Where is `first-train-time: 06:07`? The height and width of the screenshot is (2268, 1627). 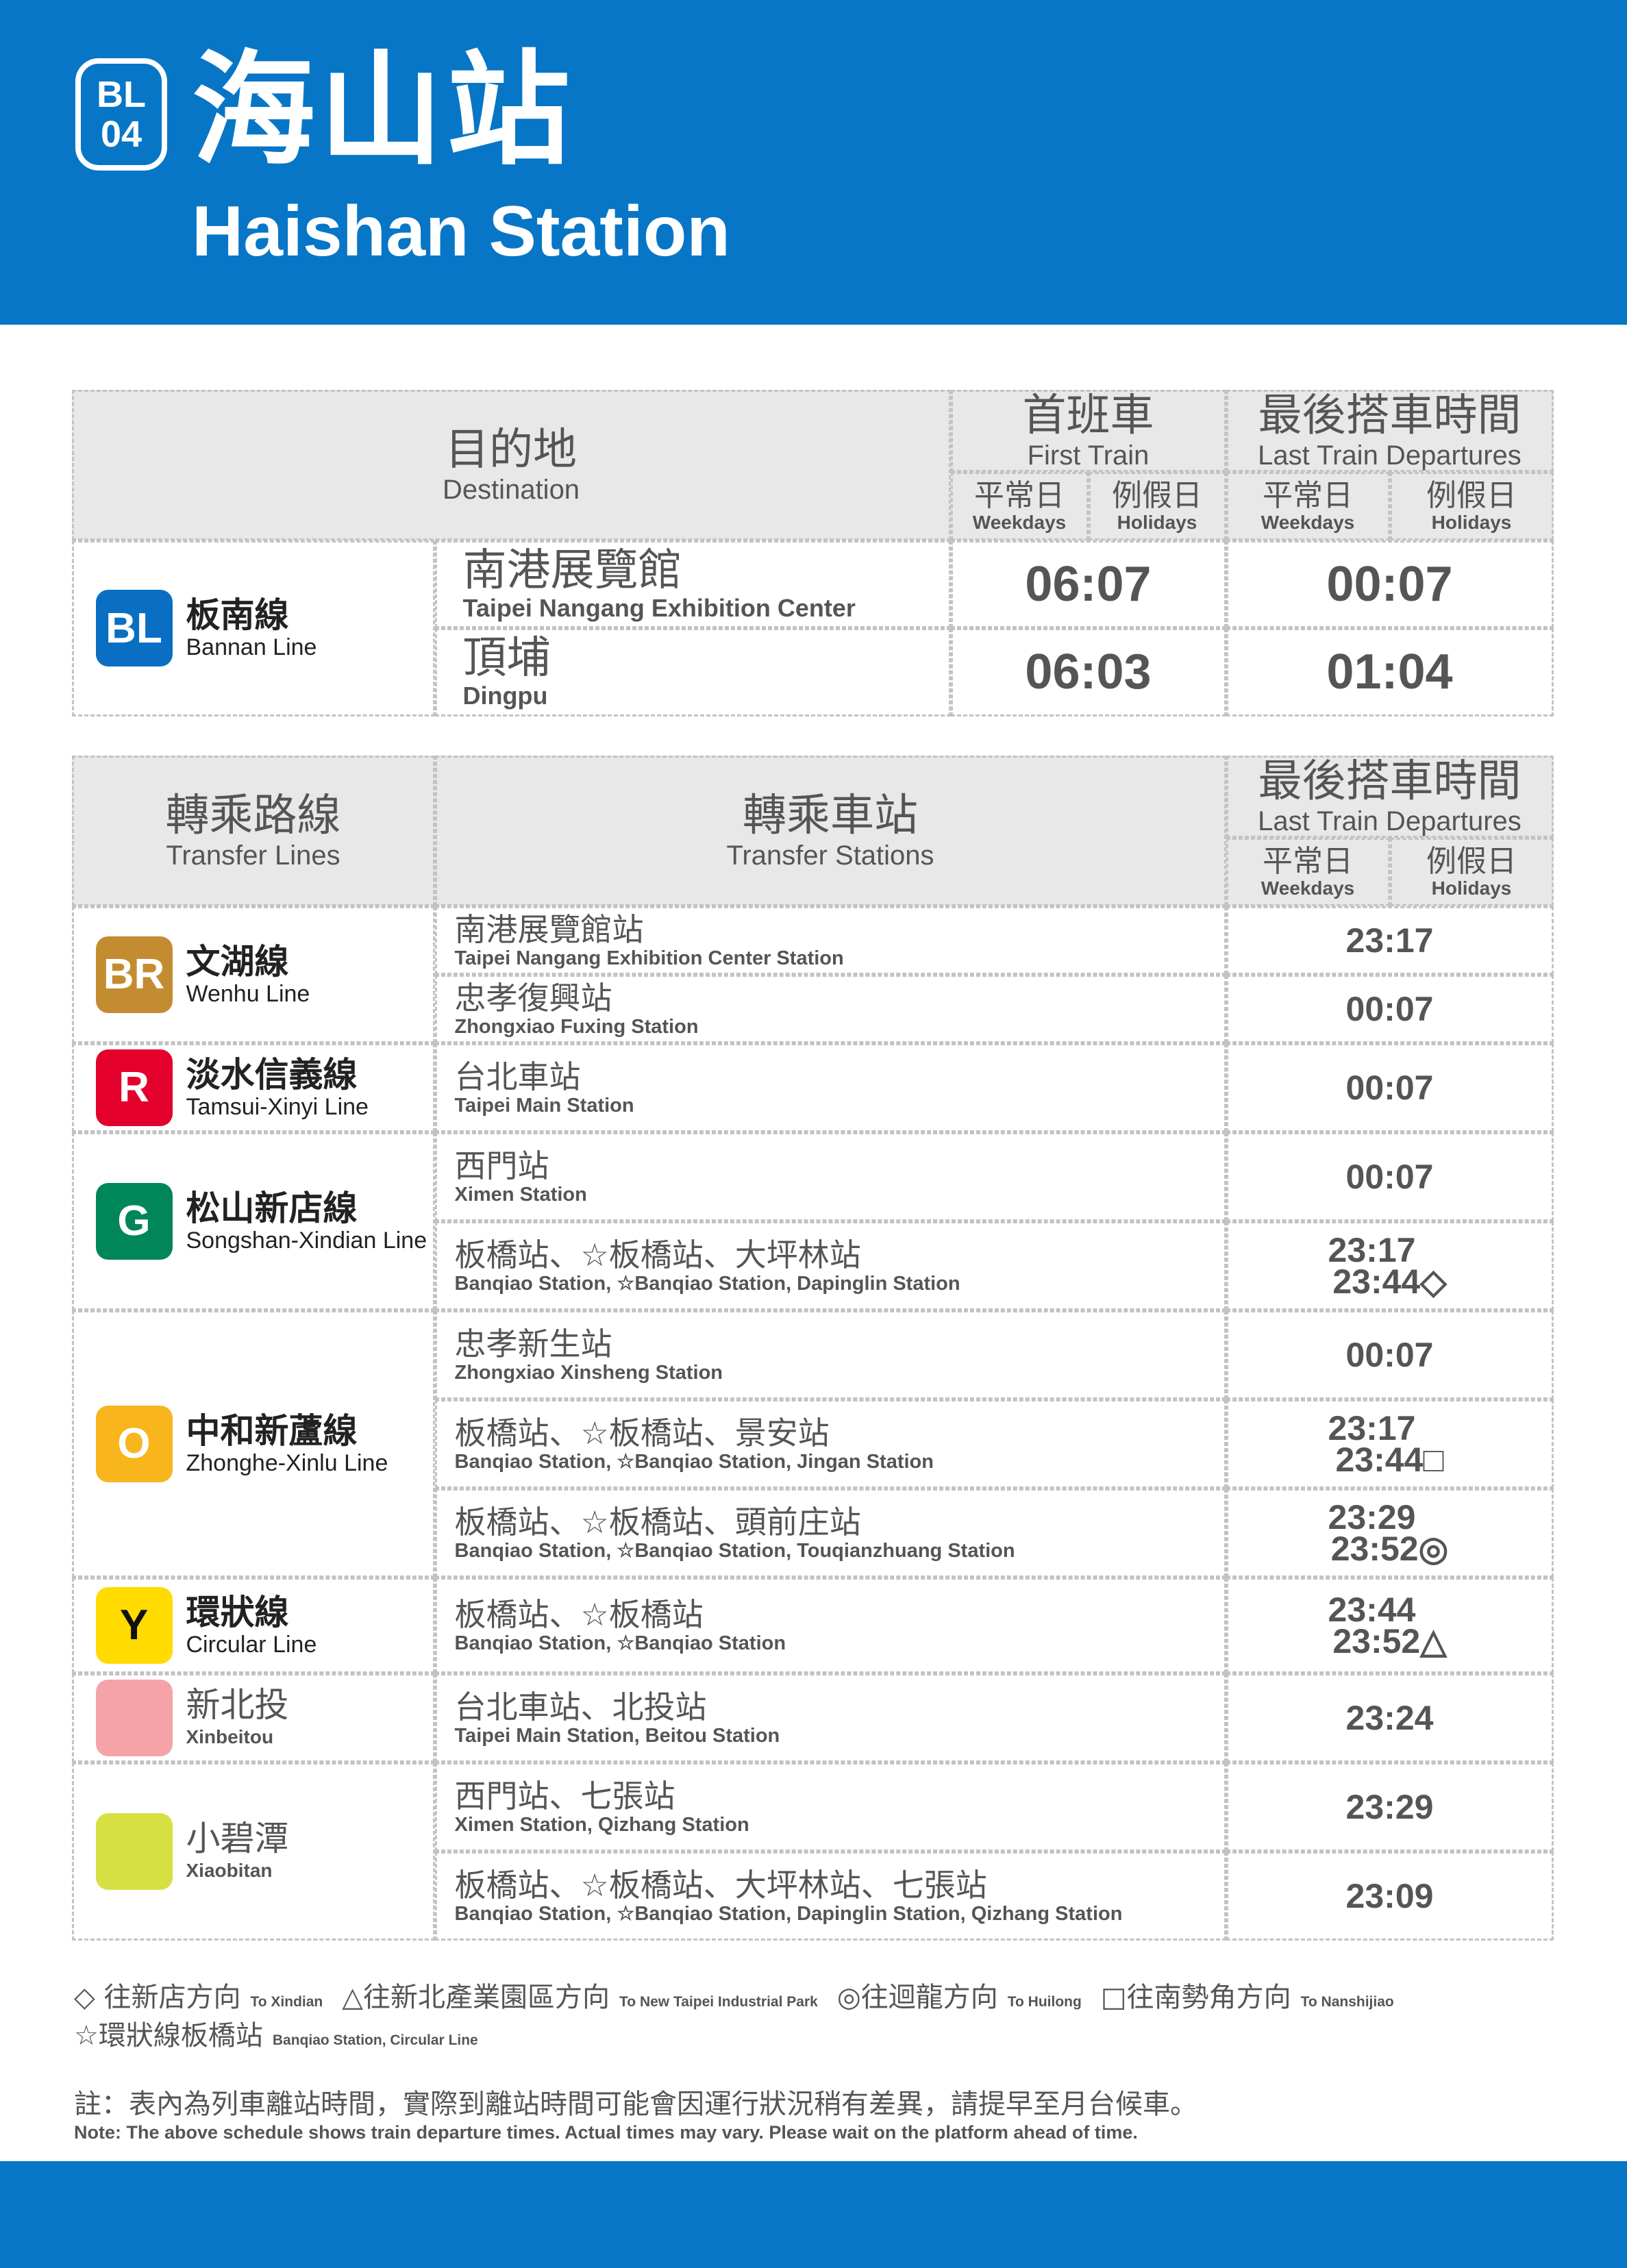 first-train-time: 06:07 is located at coordinates (1088, 584).